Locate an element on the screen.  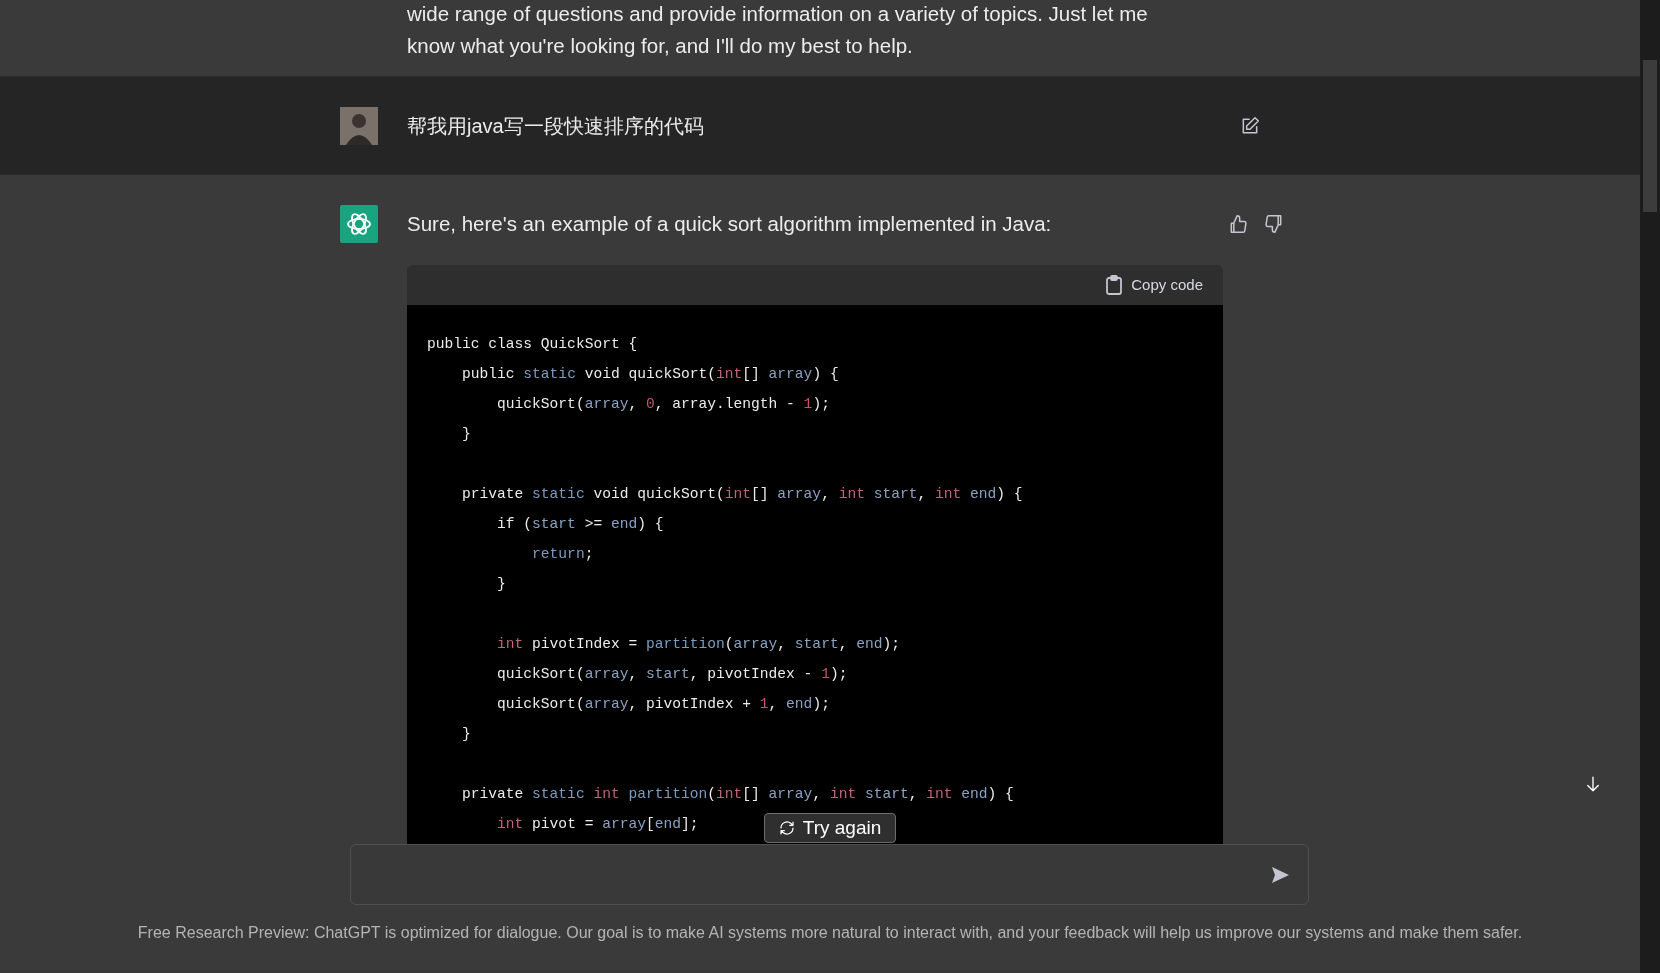
thumbs-down-icon is located at coordinates (1274, 224).